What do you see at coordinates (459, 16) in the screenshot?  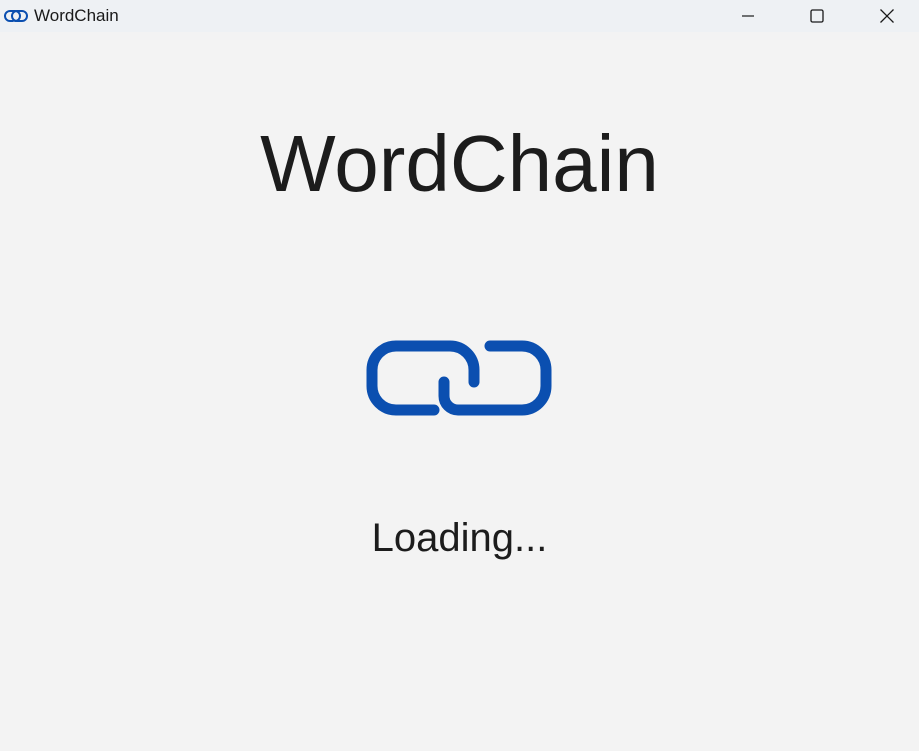 I see `title-bar: WordChain` at bounding box center [459, 16].